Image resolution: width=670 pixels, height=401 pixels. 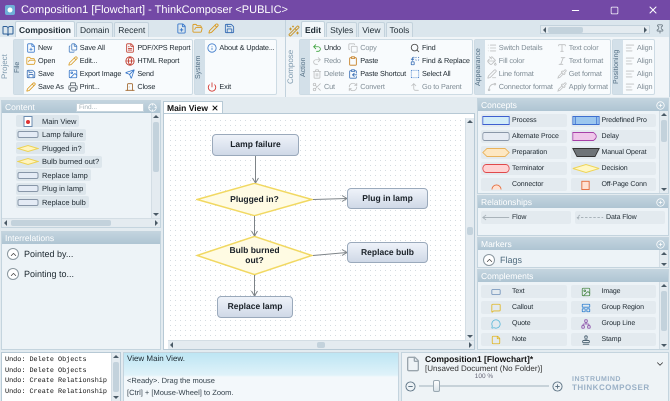 I want to click on pin-icon, so click(x=660, y=29).